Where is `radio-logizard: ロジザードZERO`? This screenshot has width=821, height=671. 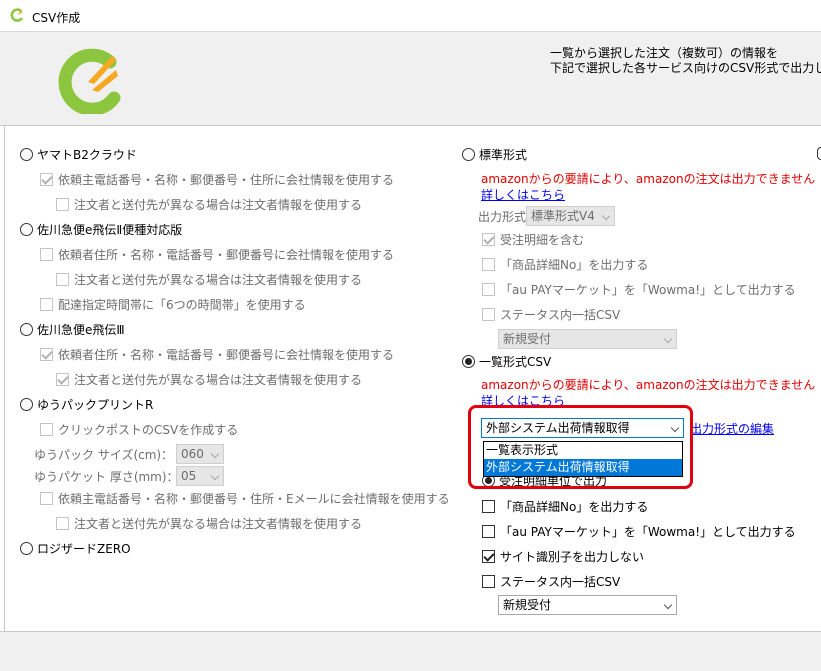
radio-logizard: ロジザードZERO is located at coordinates (75, 549).